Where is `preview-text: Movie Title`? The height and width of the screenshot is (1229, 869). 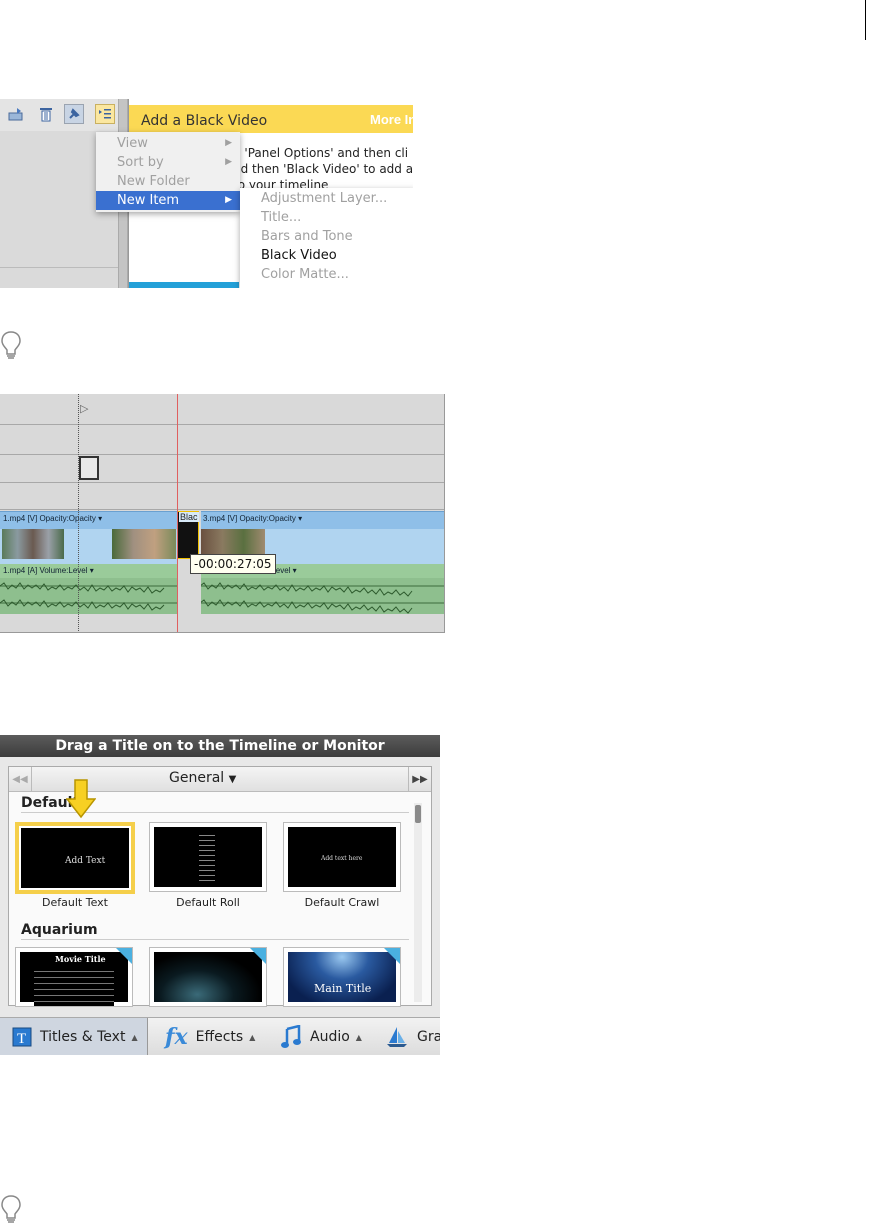
preview-text: Movie Title is located at coordinates (80, 959).